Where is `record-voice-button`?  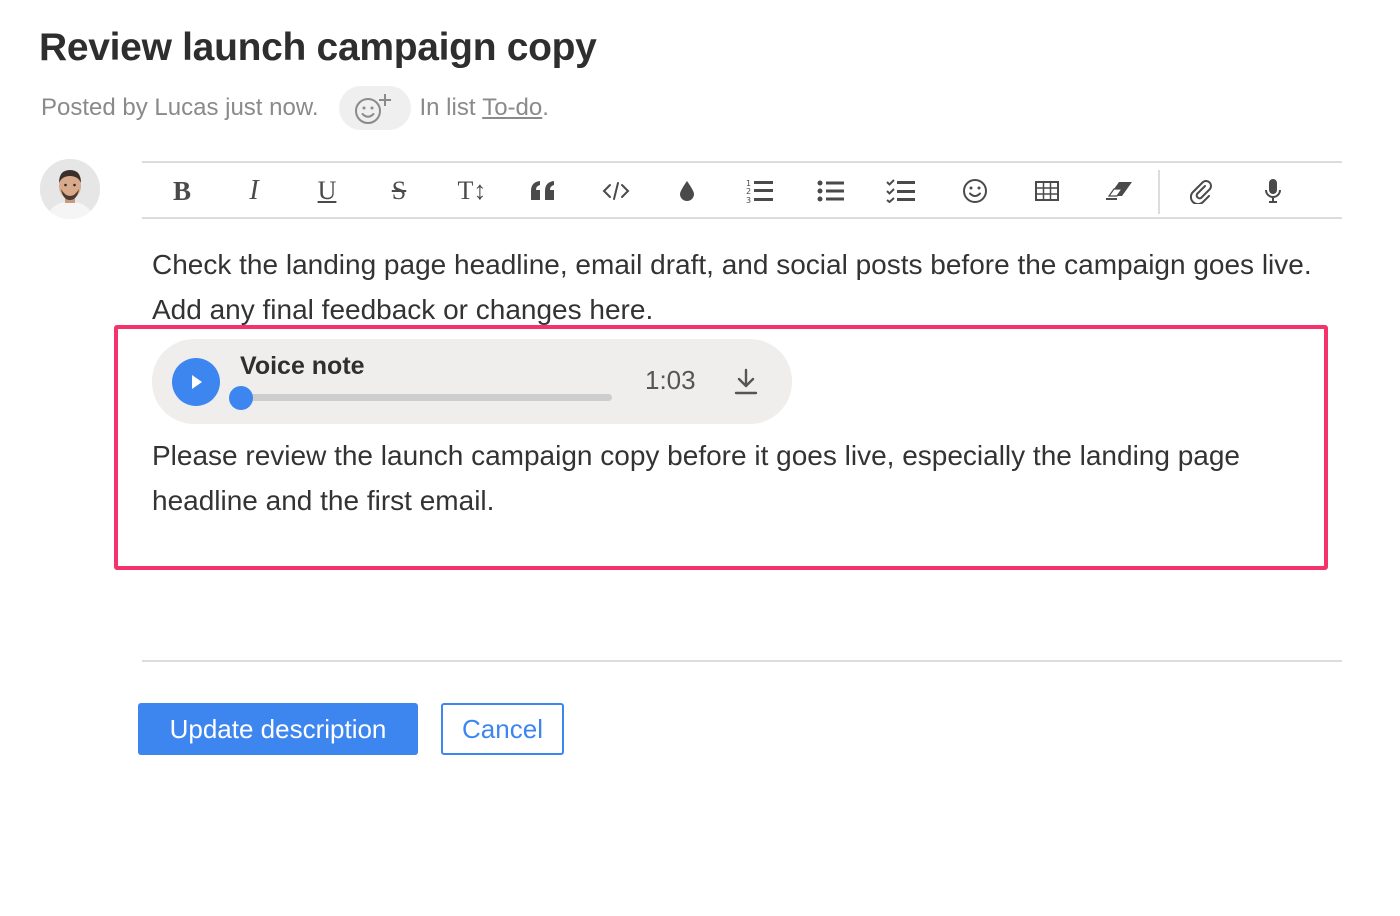 record-voice-button is located at coordinates (1273, 191).